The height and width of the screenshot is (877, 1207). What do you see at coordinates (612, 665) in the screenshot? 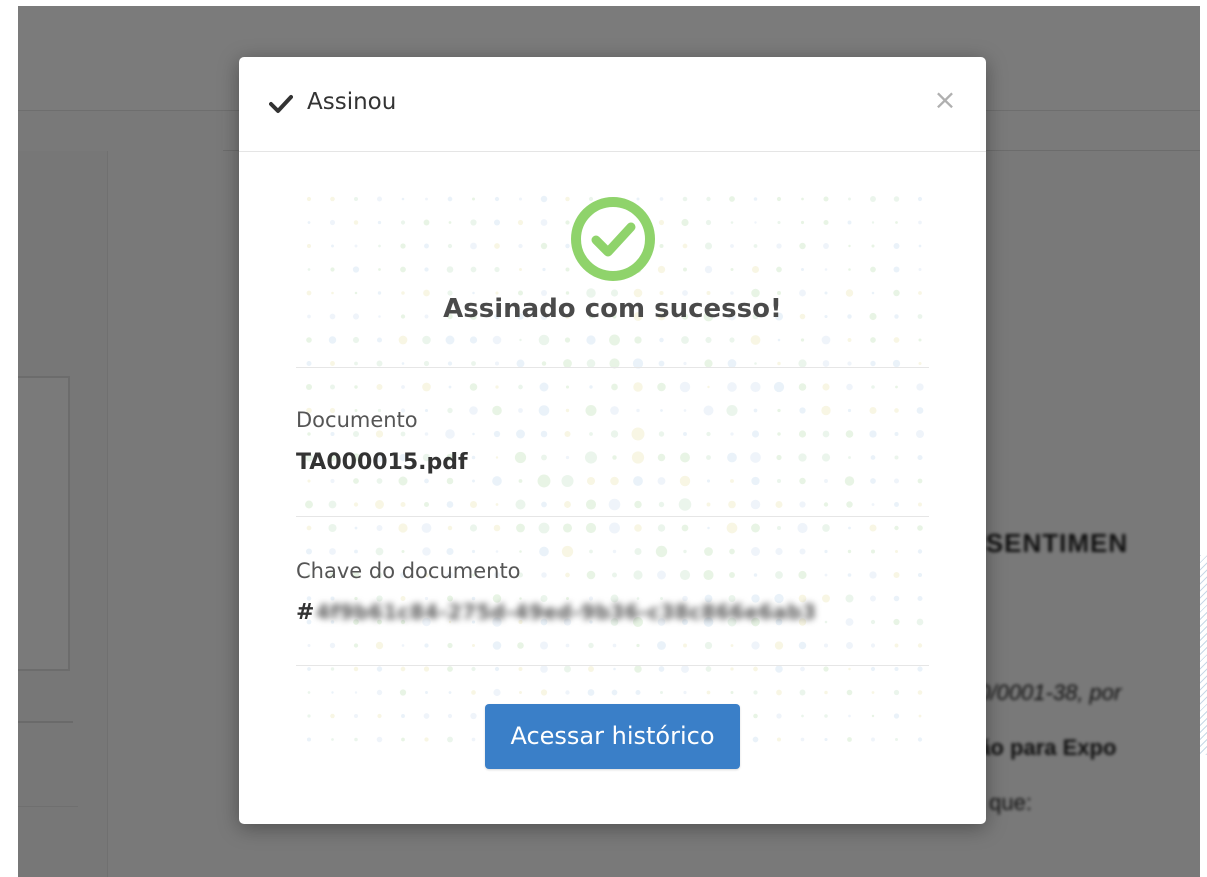
I see `divider` at bounding box center [612, 665].